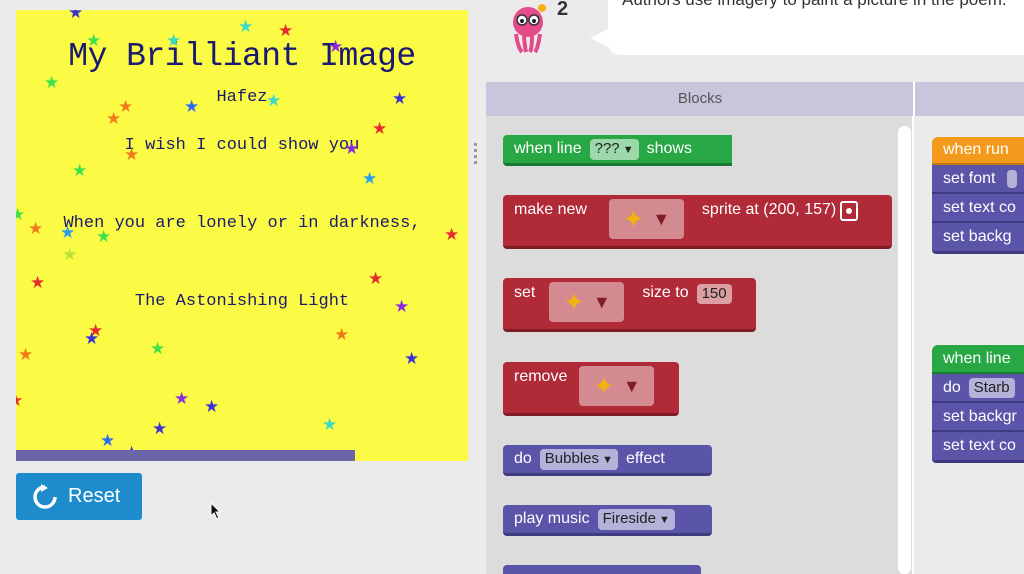  I want to click on mouse-pointer-icon, so click(216, 511).